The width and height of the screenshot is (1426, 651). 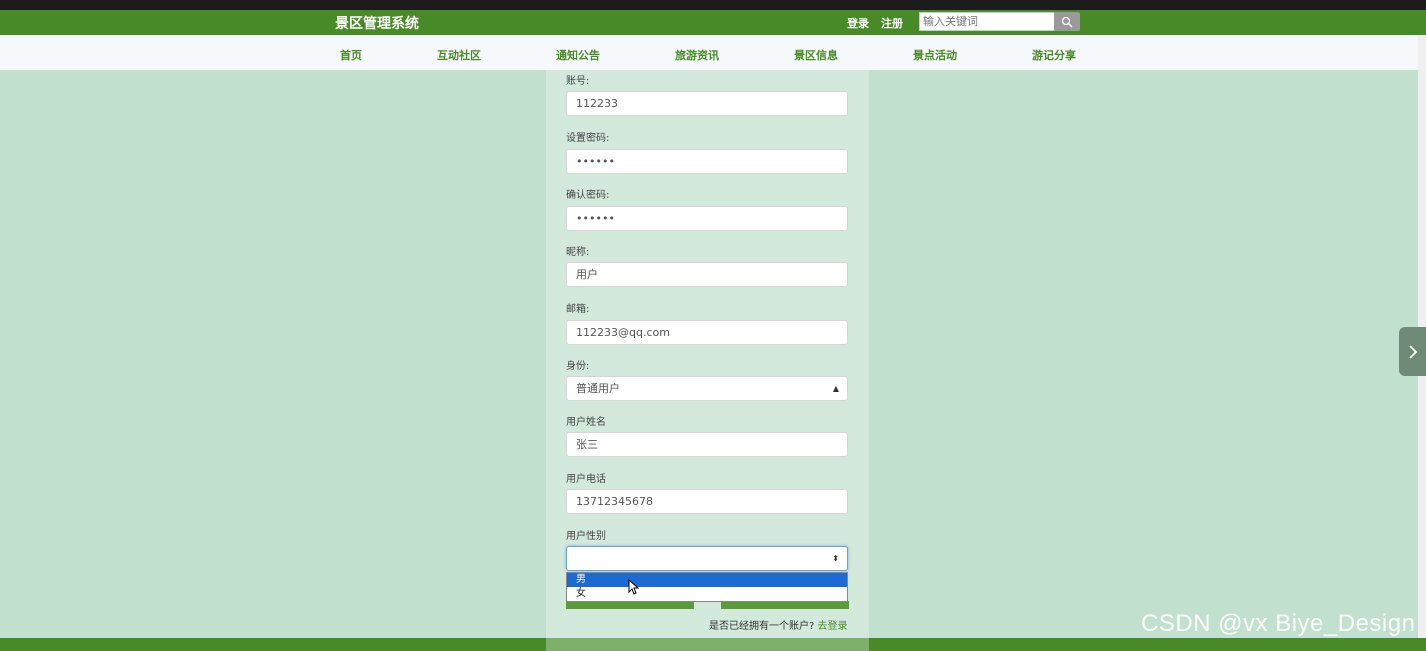 I want to click on confirm-password-input: ••••••, so click(x=707, y=218).